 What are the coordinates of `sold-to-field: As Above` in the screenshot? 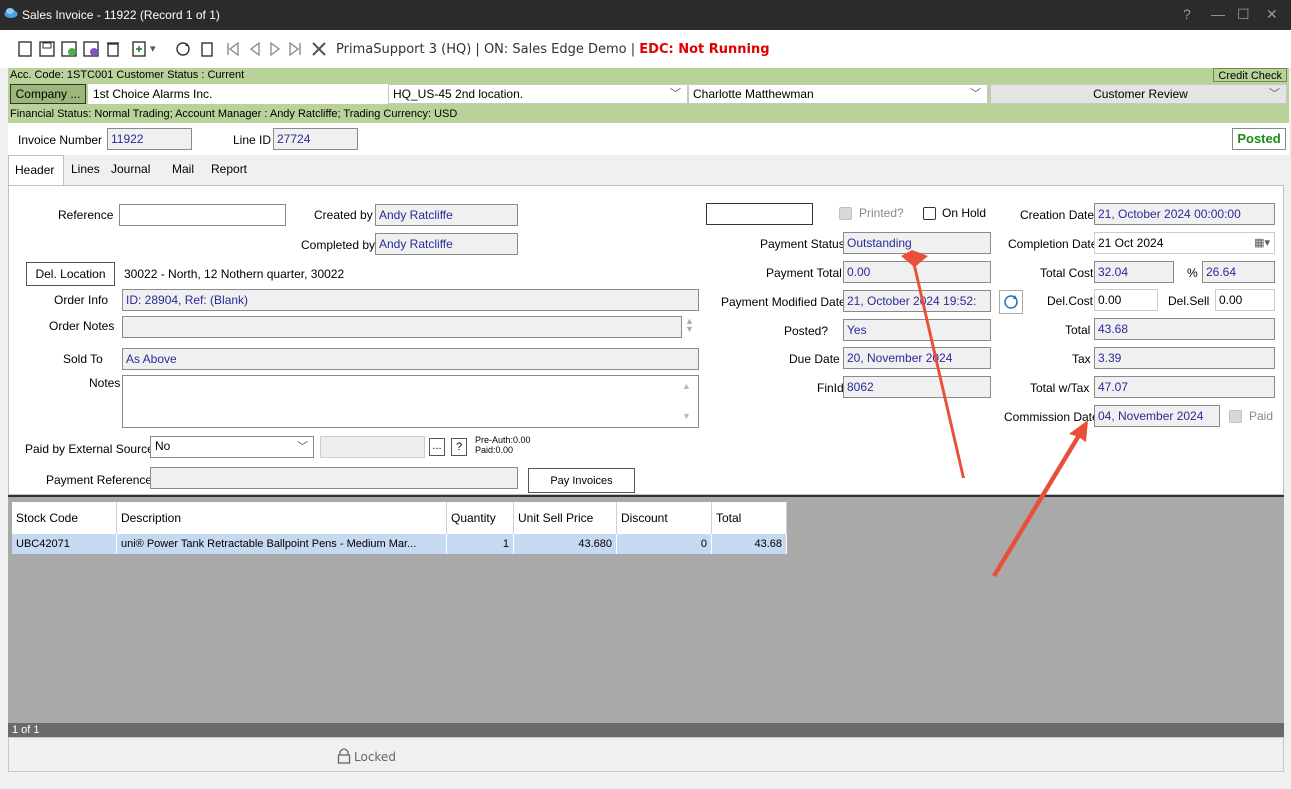 It's located at (410, 359).